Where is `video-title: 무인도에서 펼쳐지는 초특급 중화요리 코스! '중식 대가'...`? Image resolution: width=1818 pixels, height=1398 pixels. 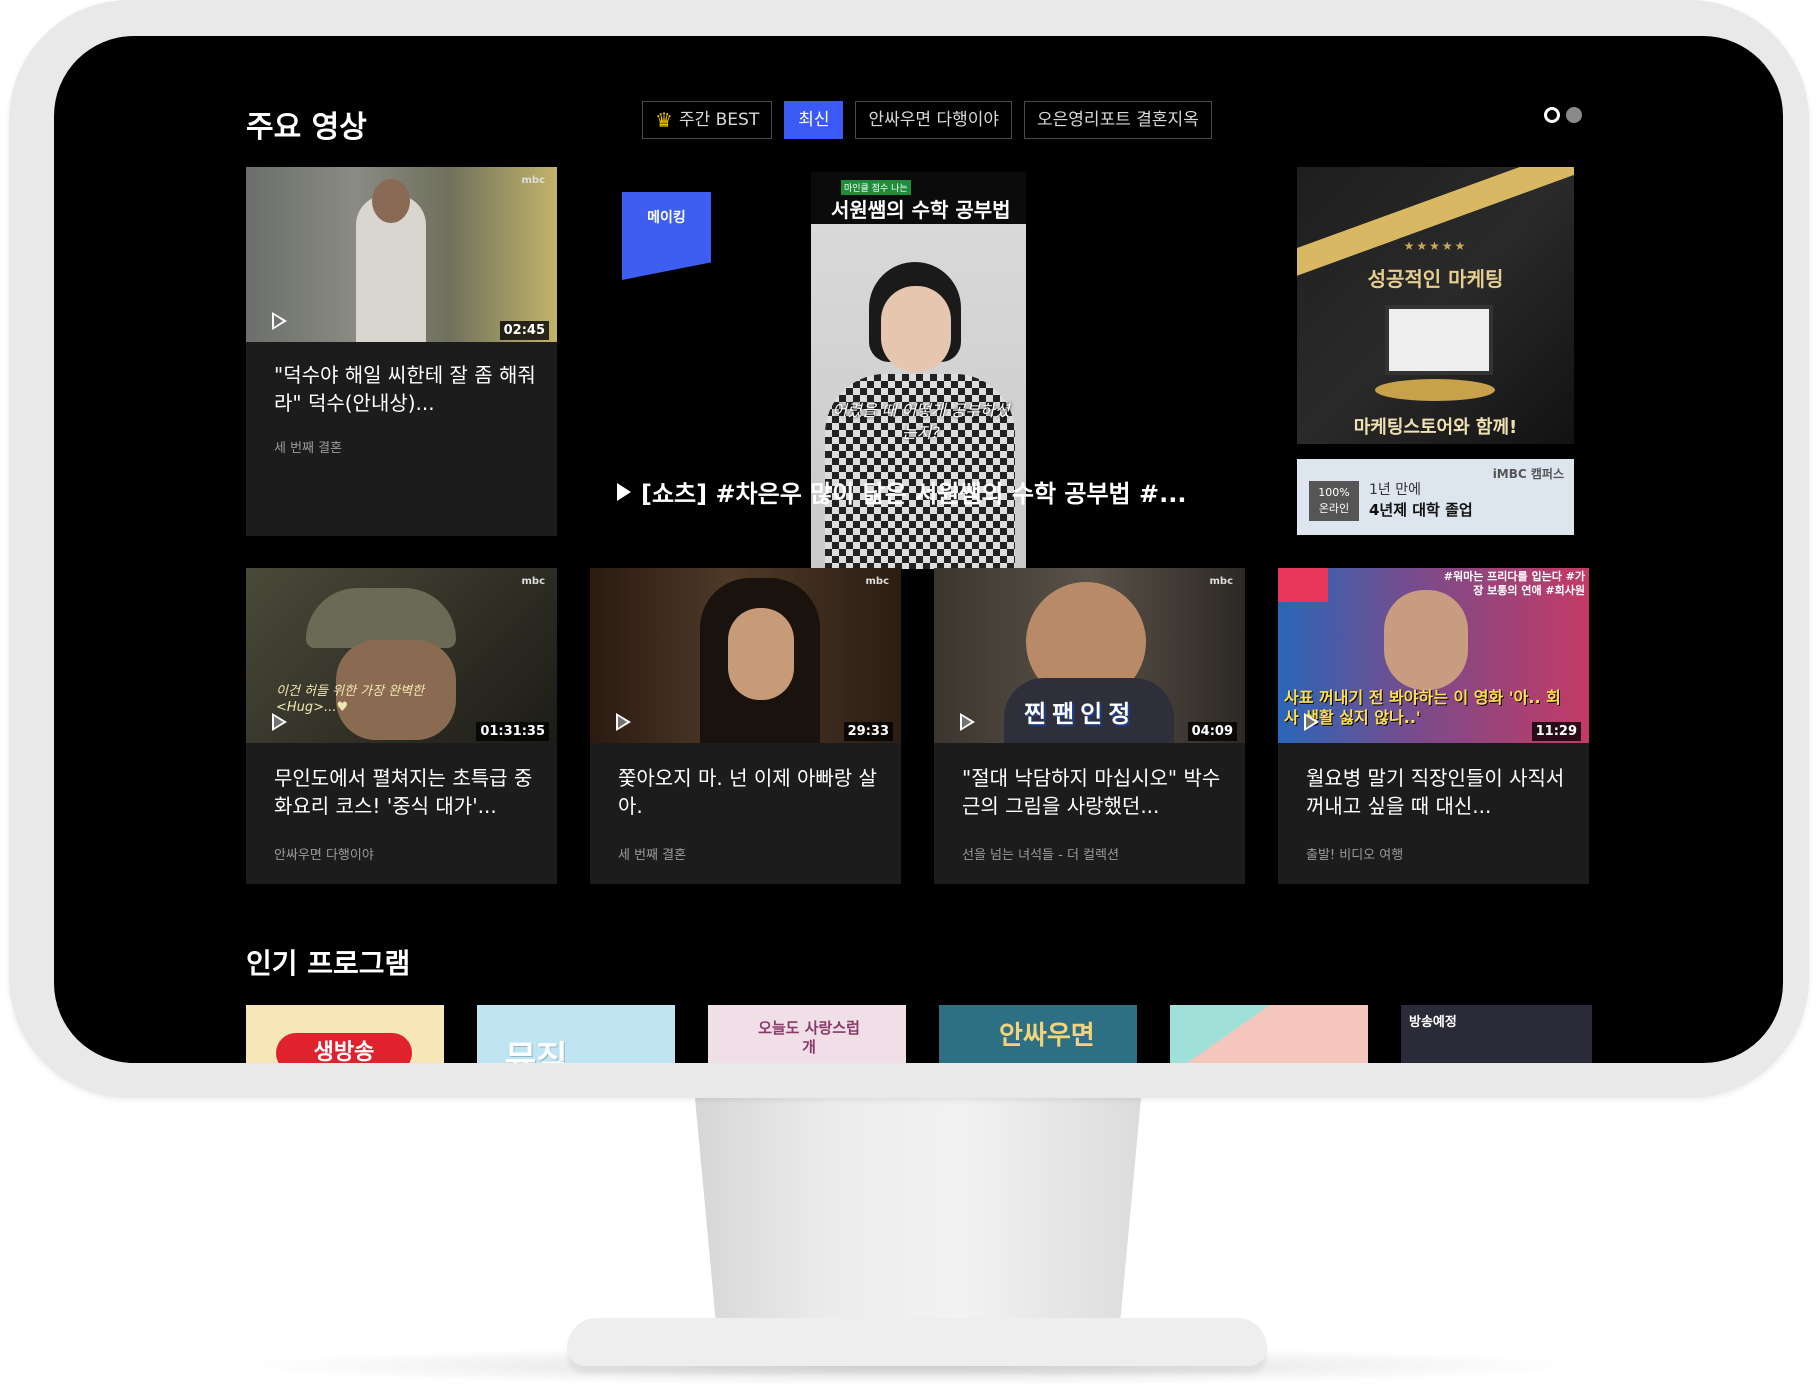
video-title: 무인도에서 펼쳐지는 초특급 중화요리 코스! '중식 대가'... is located at coordinates (405, 792).